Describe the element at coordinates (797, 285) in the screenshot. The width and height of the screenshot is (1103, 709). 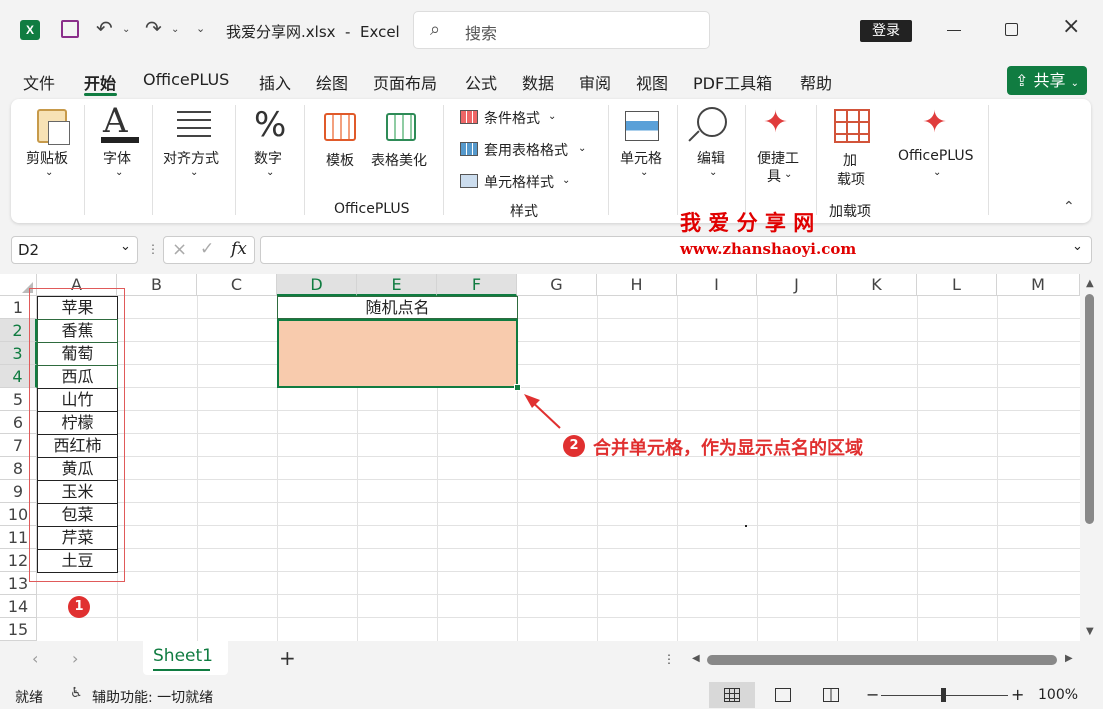
I see `column-header-j: J` at that location.